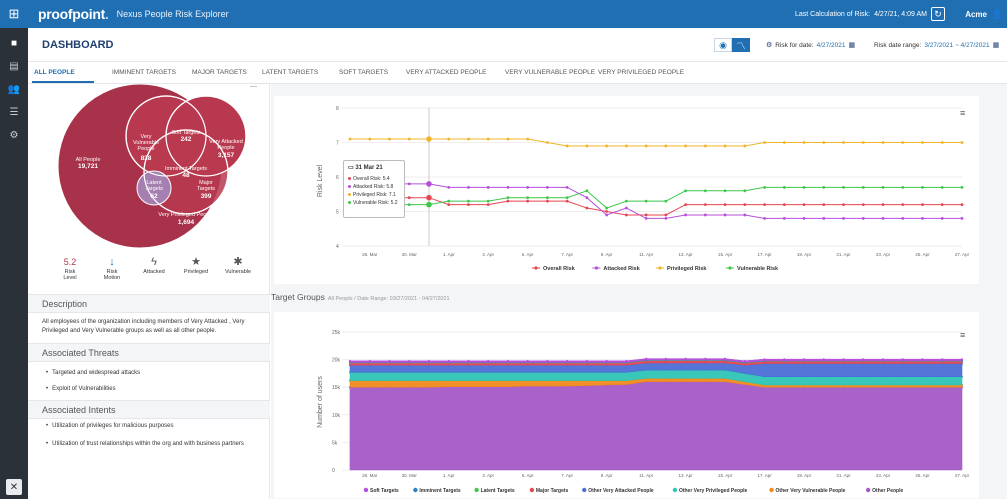 The height and width of the screenshot is (499, 1007). Describe the element at coordinates (14, 14) in the screenshot. I see `app-grid-icon: ⊞` at that location.